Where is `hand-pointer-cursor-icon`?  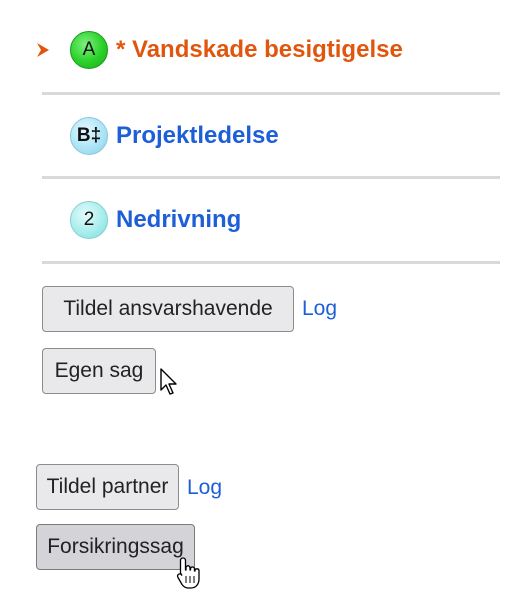 hand-pointer-cursor-icon is located at coordinates (188, 573).